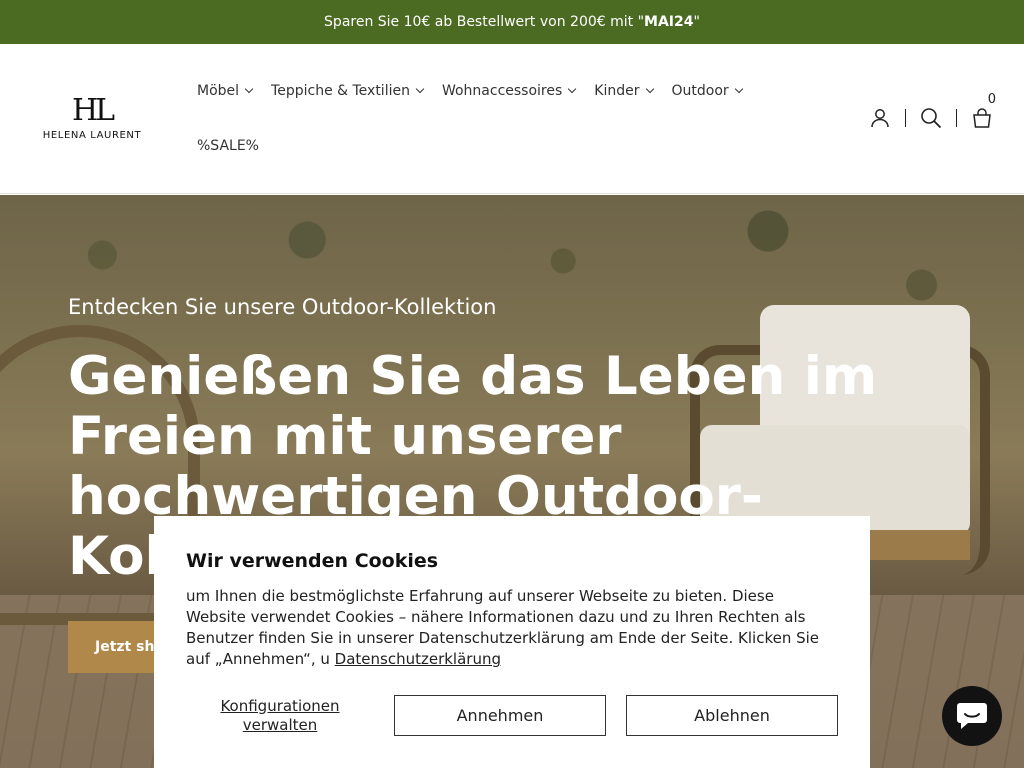  Describe the element at coordinates (982, 118) in the screenshot. I see `bag-icon` at that location.